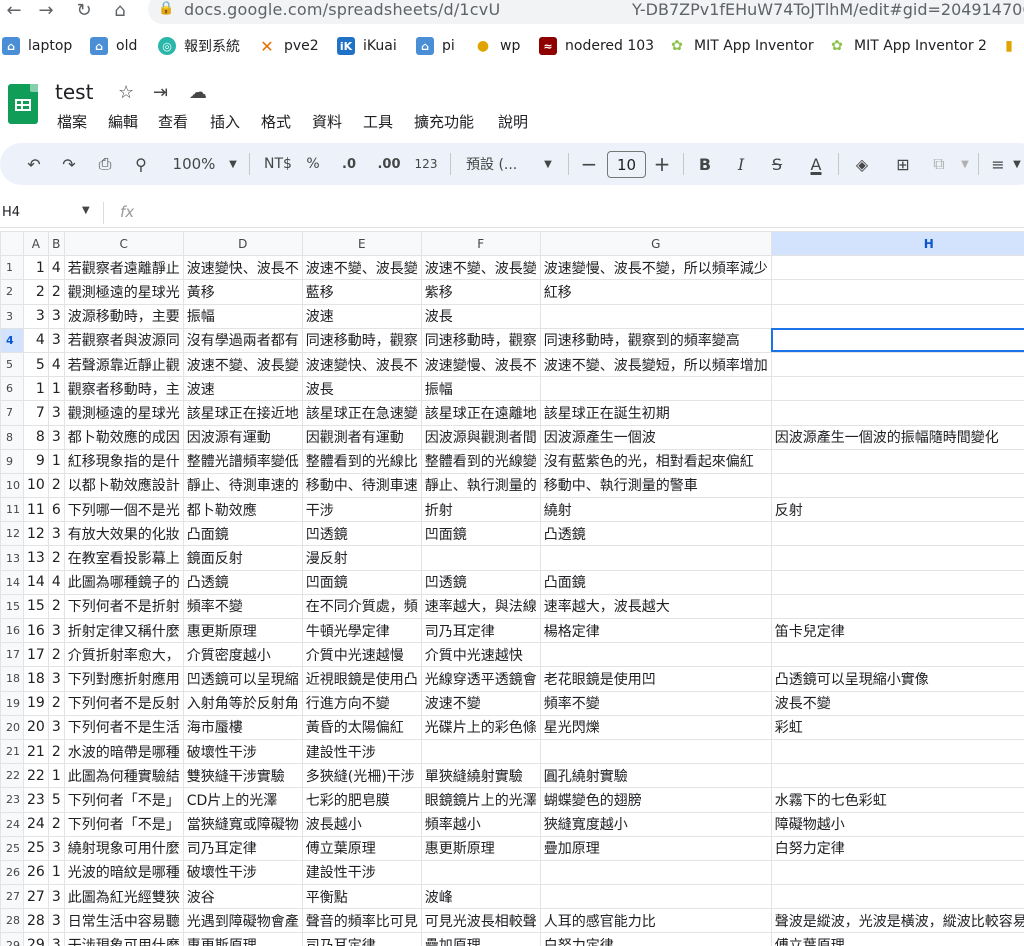 The height and width of the screenshot is (946, 1024). What do you see at coordinates (480, 727) in the screenshot?
I see `cell-f20: 光碟片上的彩色條` at bounding box center [480, 727].